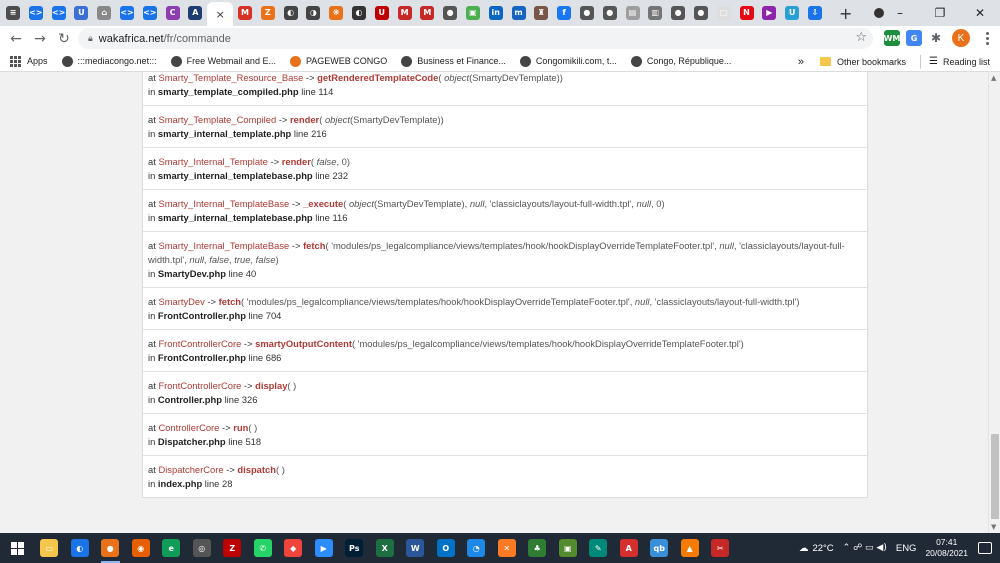  I want to click on taskbar-app: X, so click(385, 548).